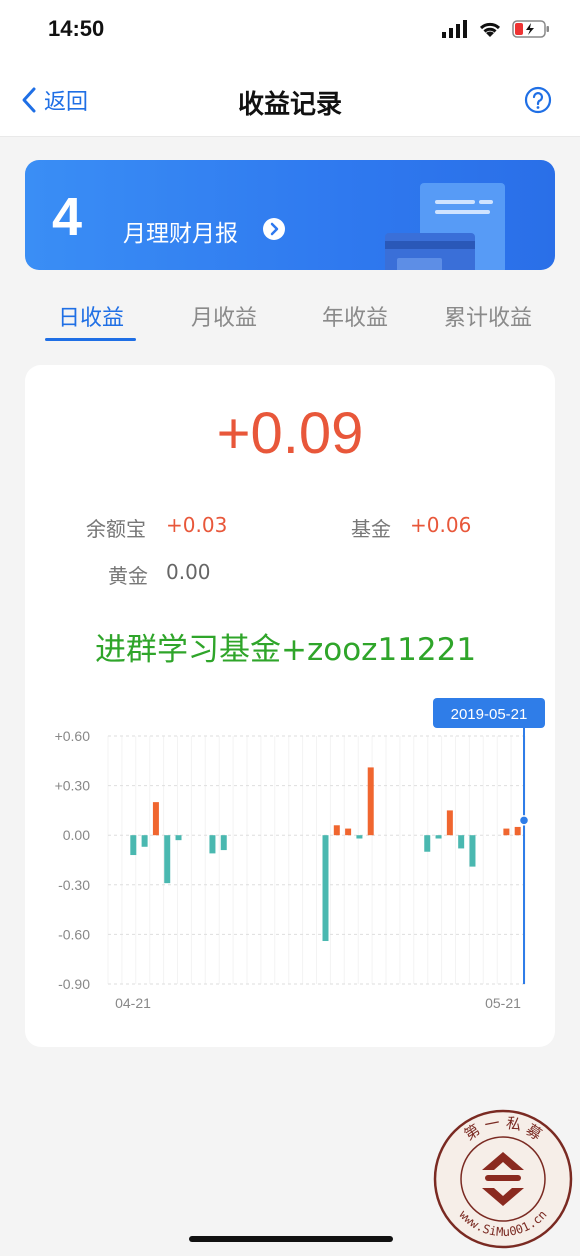 This screenshot has width=580, height=1256. Describe the element at coordinates (90, 339) in the screenshot. I see `tab-indicator` at that location.